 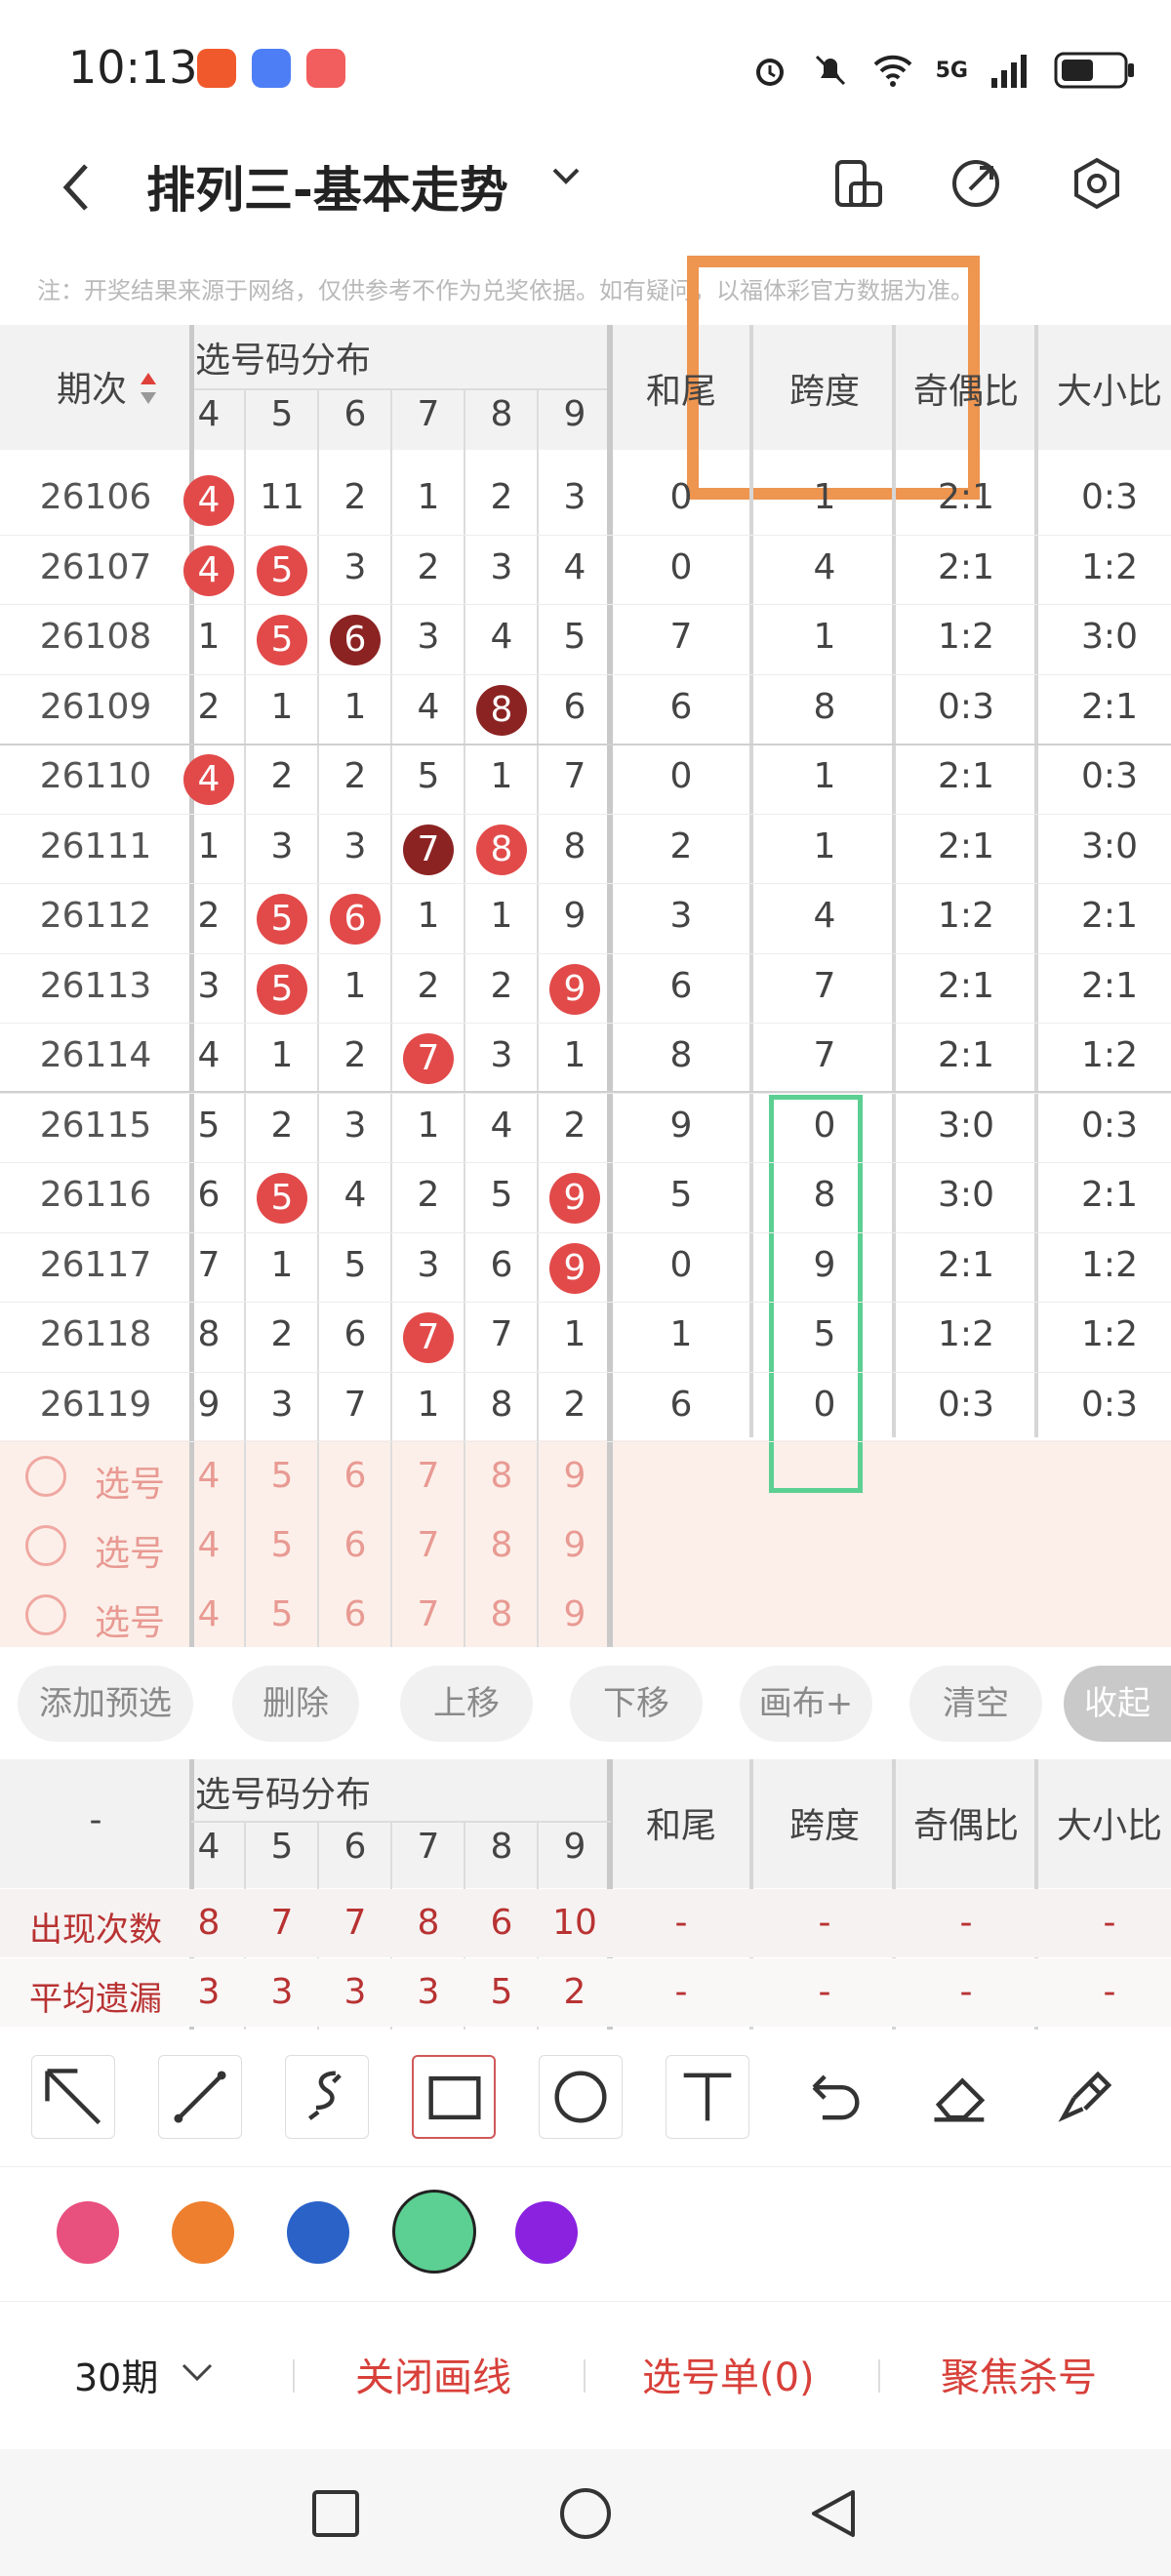 I want to click on move-up-button: 上移, so click(x=466, y=1704).